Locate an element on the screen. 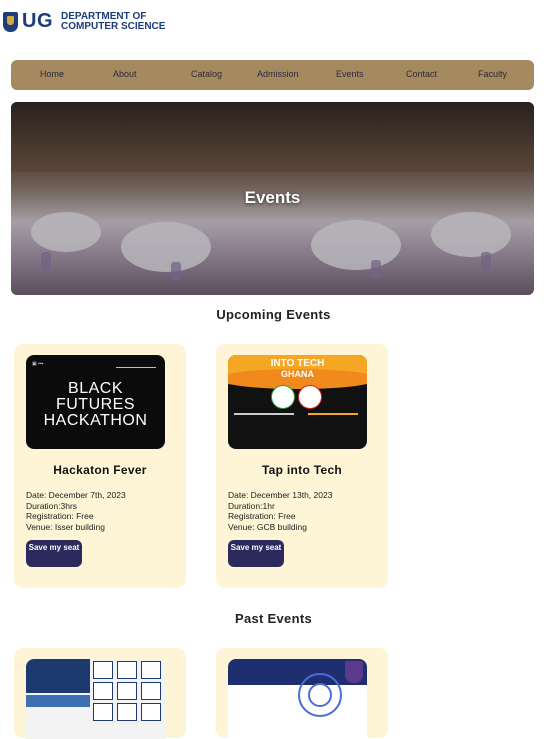 The width and height of the screenshot is (547, 739). university-crest-icon is located at coordinates (354, 672).